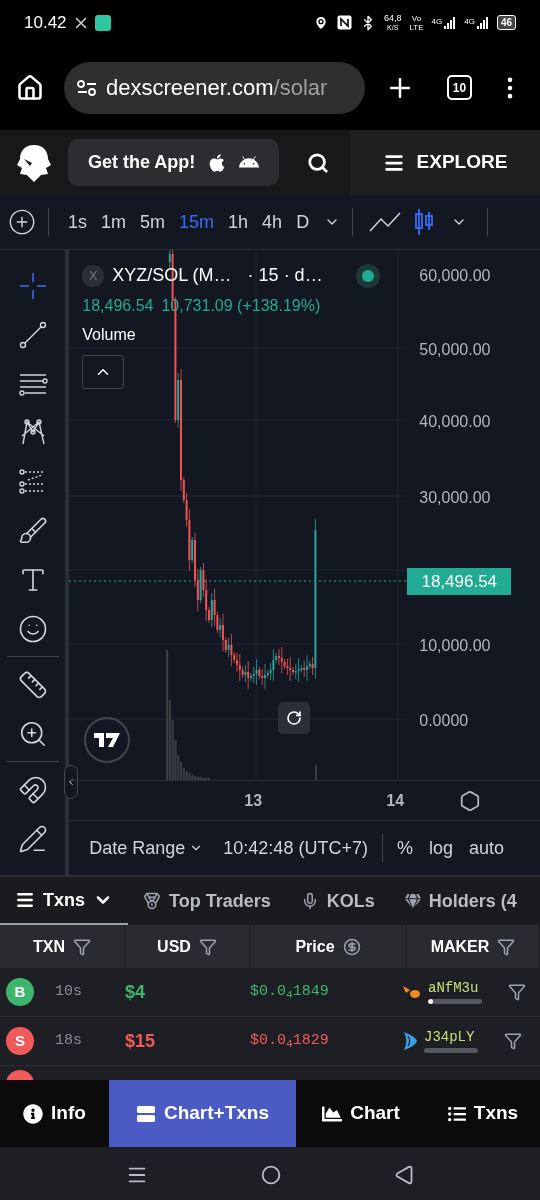 Image resolution: width=540 pixels, height=1200 pixels. I want to click on kols-tab: KOLs, so click(337, 901).